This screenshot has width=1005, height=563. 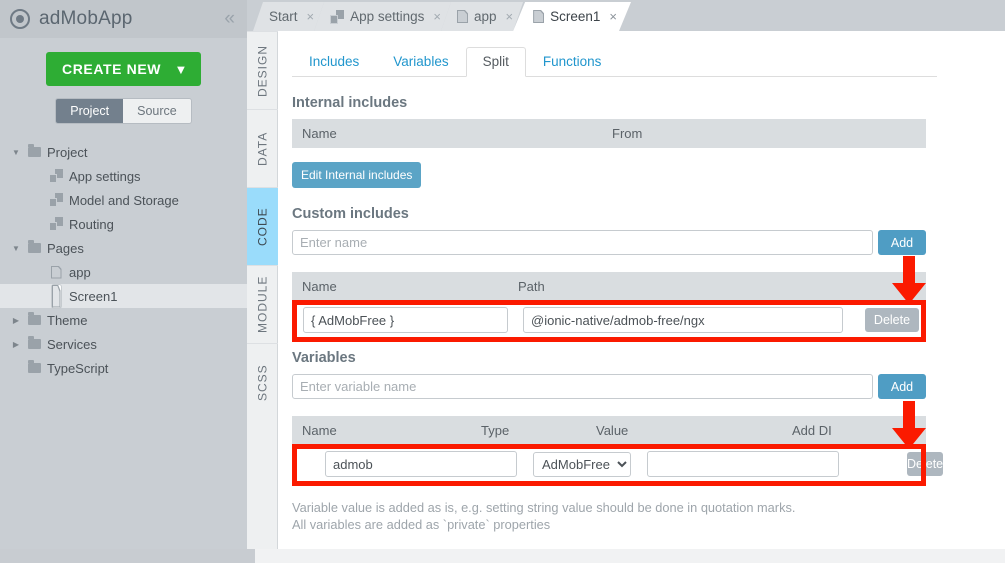 What do you see at coordinates (582, 242) in the screenshot?
I see `custom-include-name-input` at bounding box center [582, 242].